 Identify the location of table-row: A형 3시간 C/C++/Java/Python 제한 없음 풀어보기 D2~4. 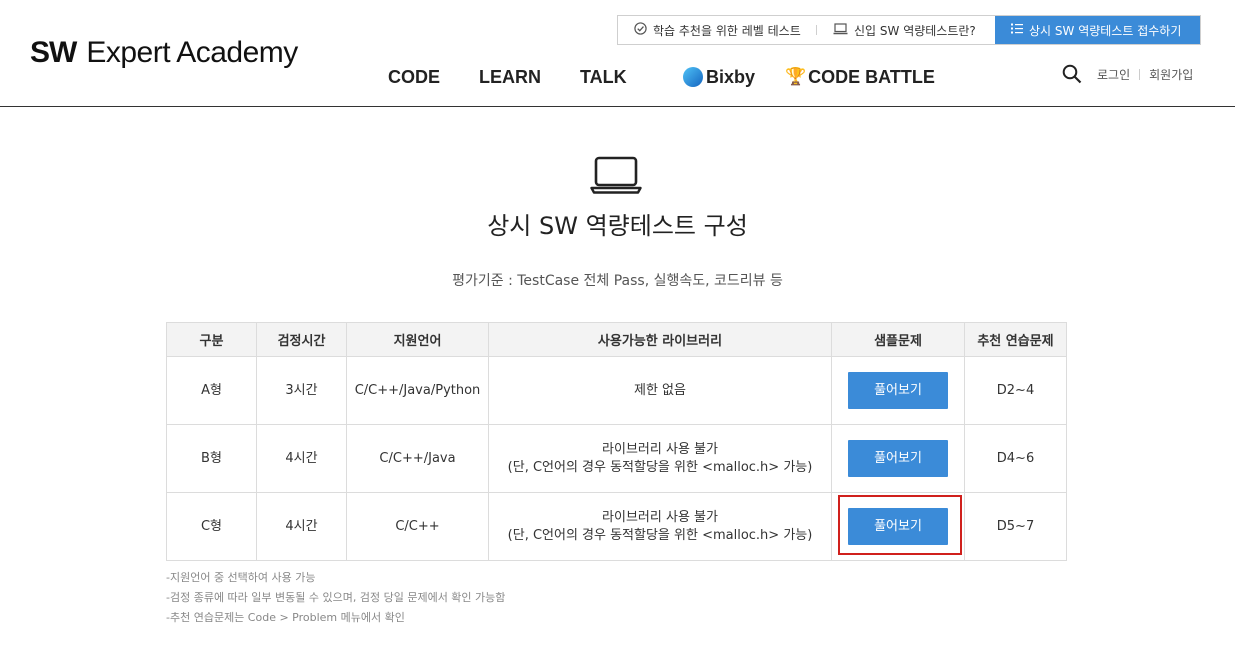
(616, 390).